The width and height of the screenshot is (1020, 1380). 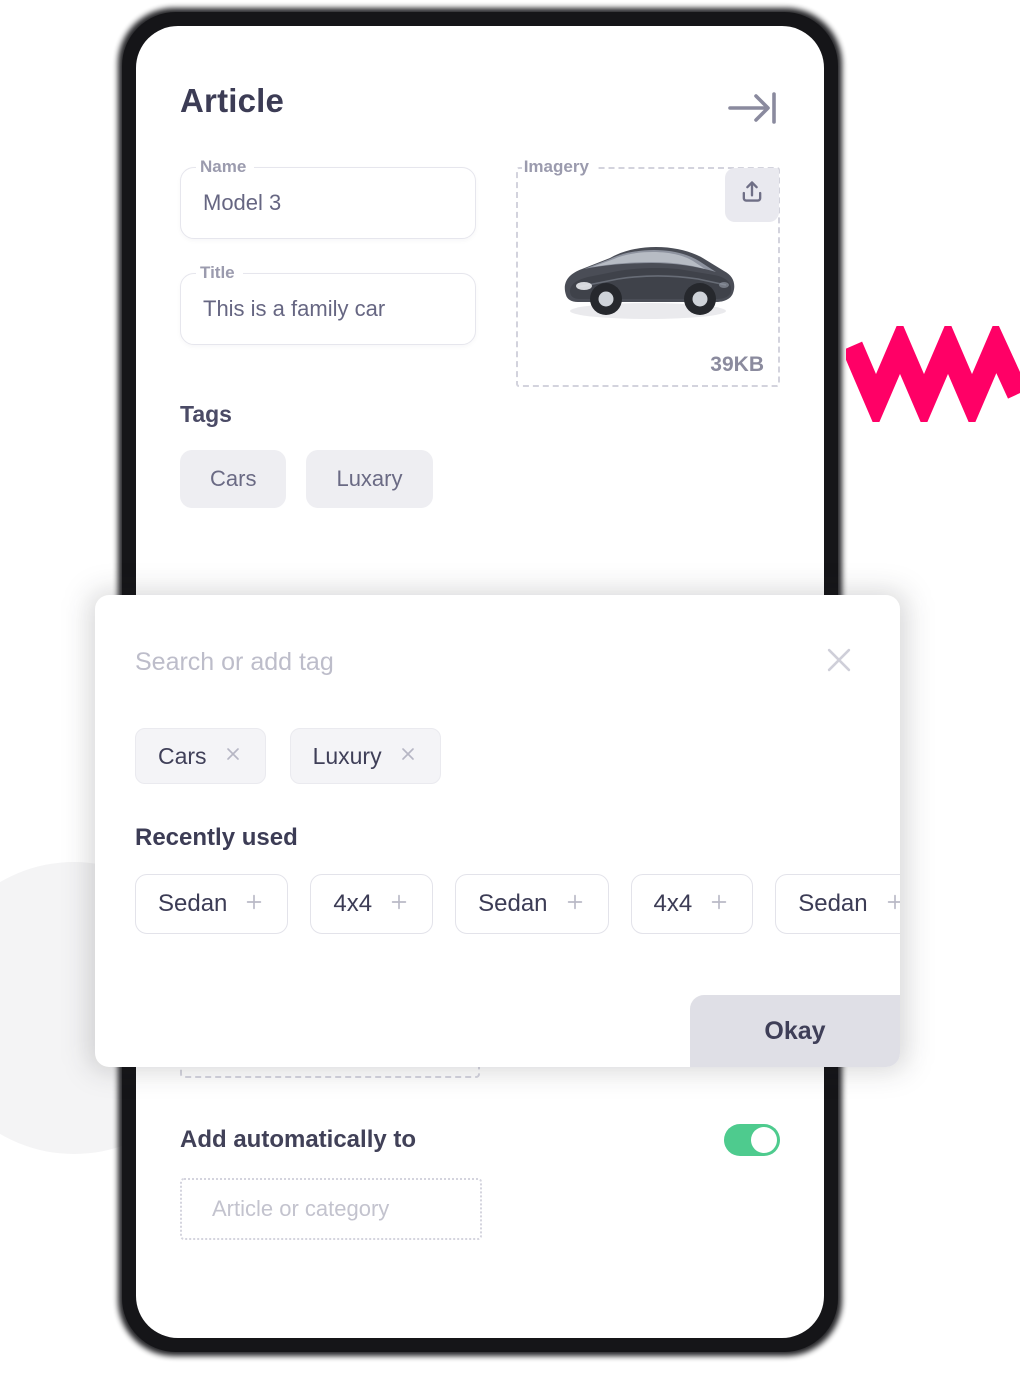 I want to click on name-field-group: Name Model 3, so click(x=328, y=198).